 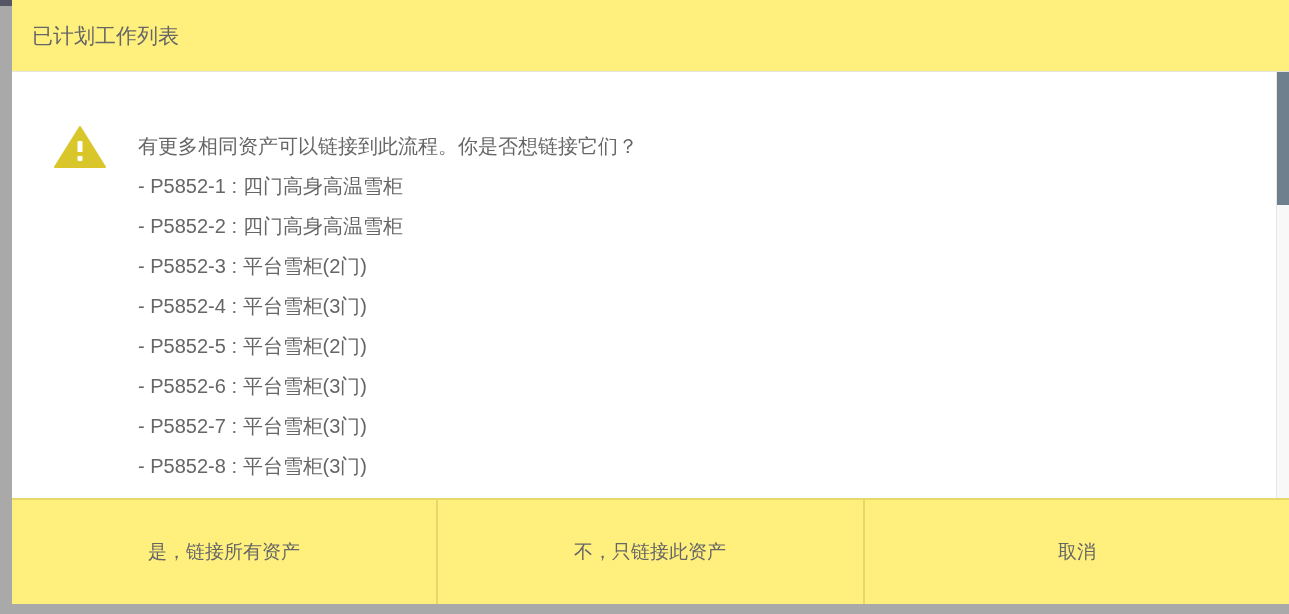 I want to click on asset-item: - P5852-2 : 四门高身高温雪柜, so click(x=271, y=226).